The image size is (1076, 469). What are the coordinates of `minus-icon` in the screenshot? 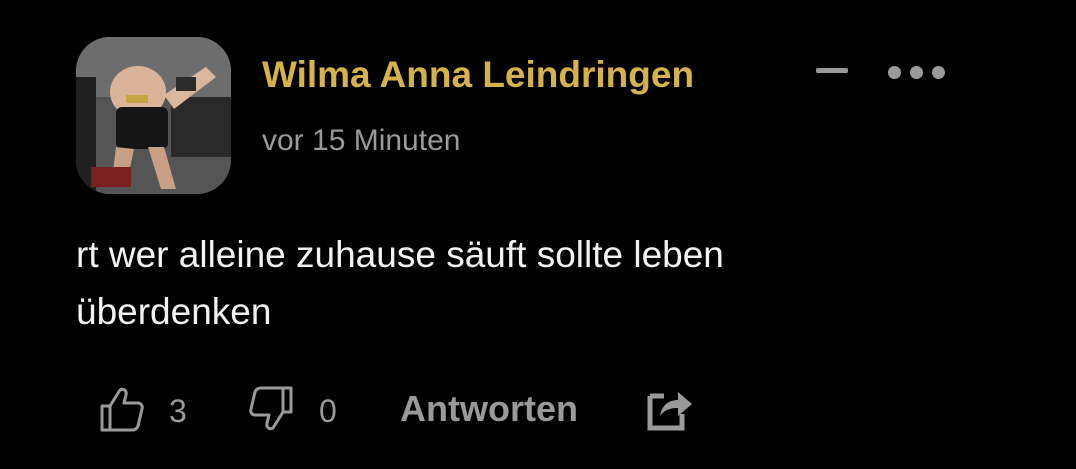 It's located at (832, 70).